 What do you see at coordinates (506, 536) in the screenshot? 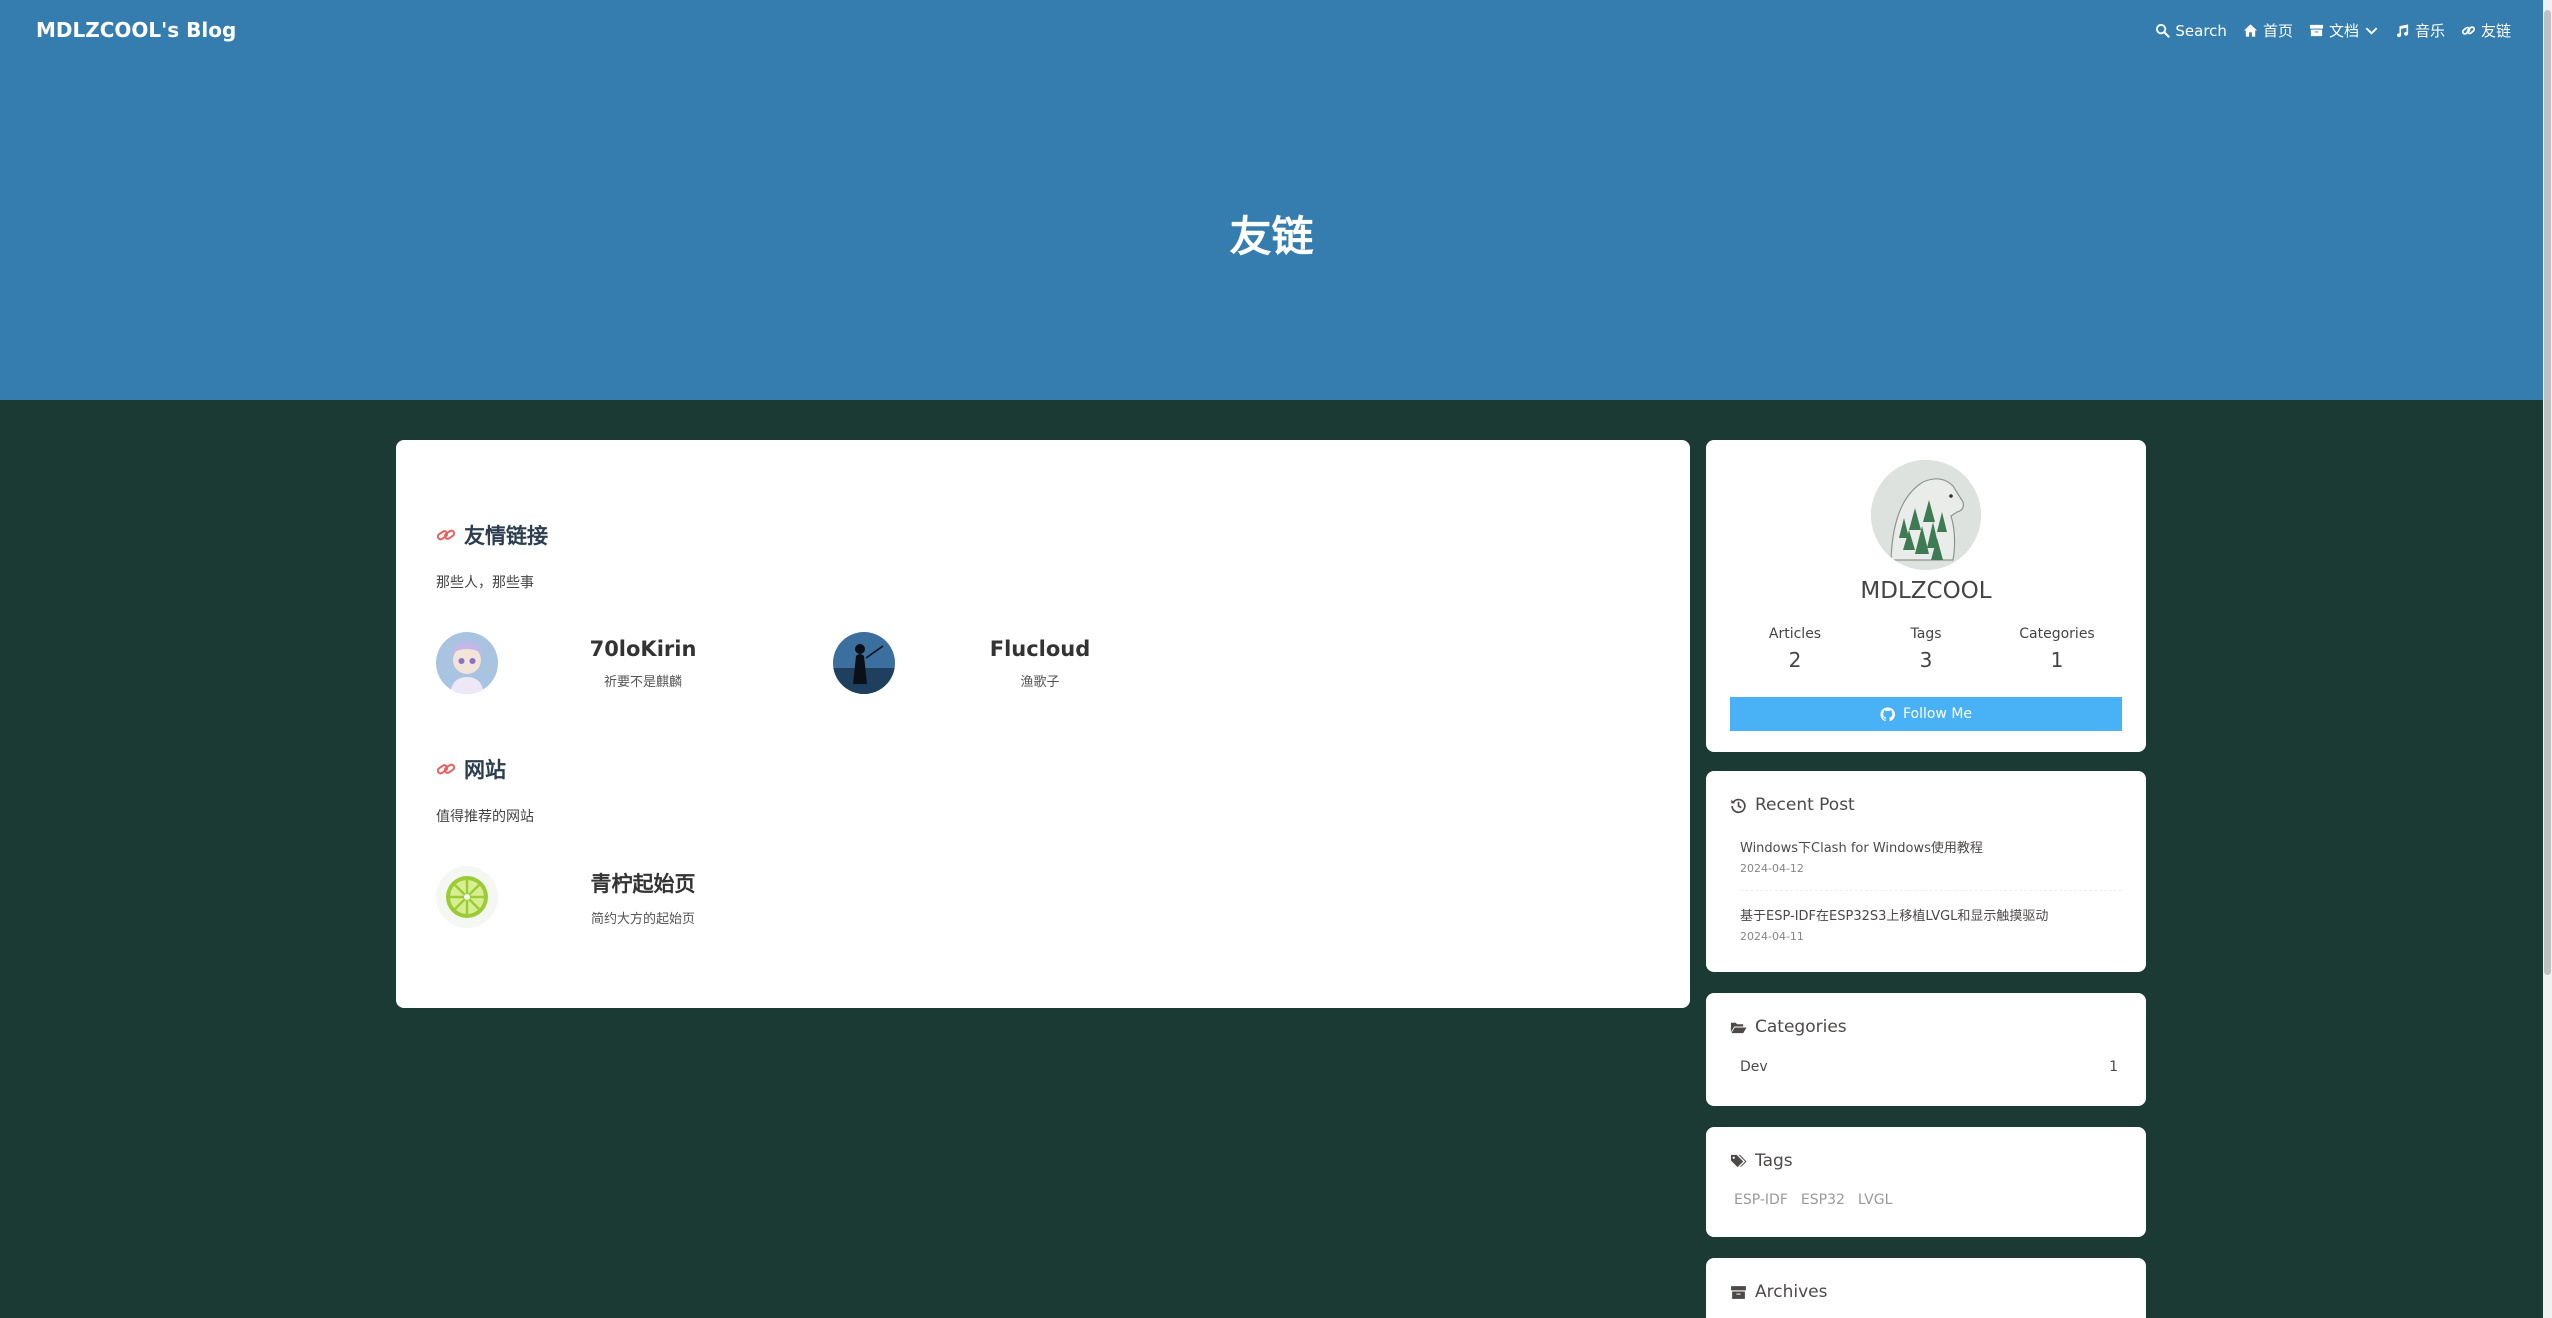
I see `friends-title: 友情链接` at bounding box center [506, 536].